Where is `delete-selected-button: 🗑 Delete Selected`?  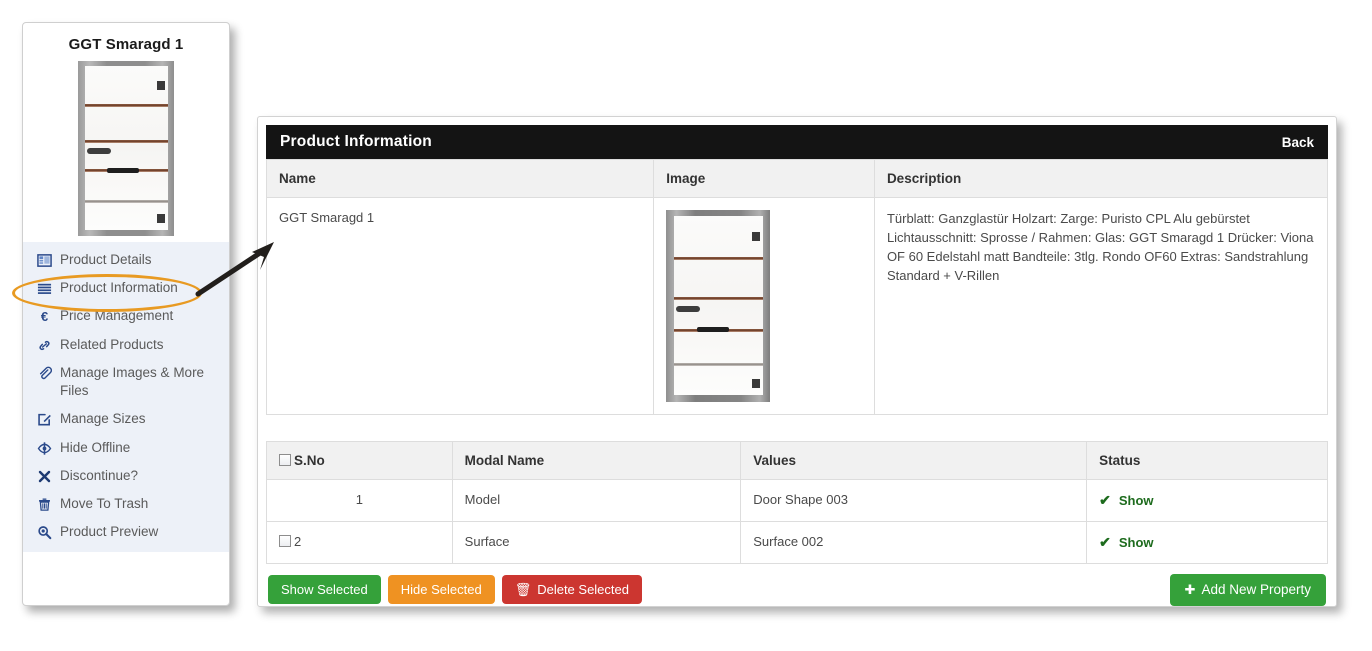
delete-selected-button: 🗑 Delete Selected is located at coordinates (571, 590).